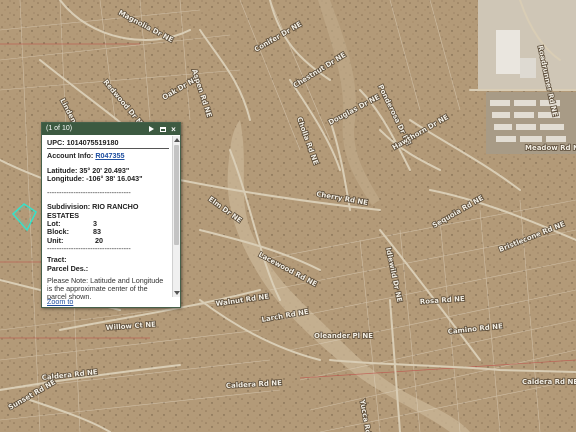 Image resolution: width=576 pixels, height=432 pixels. I want to click on upc-label: UPC:, so click(56, 142).